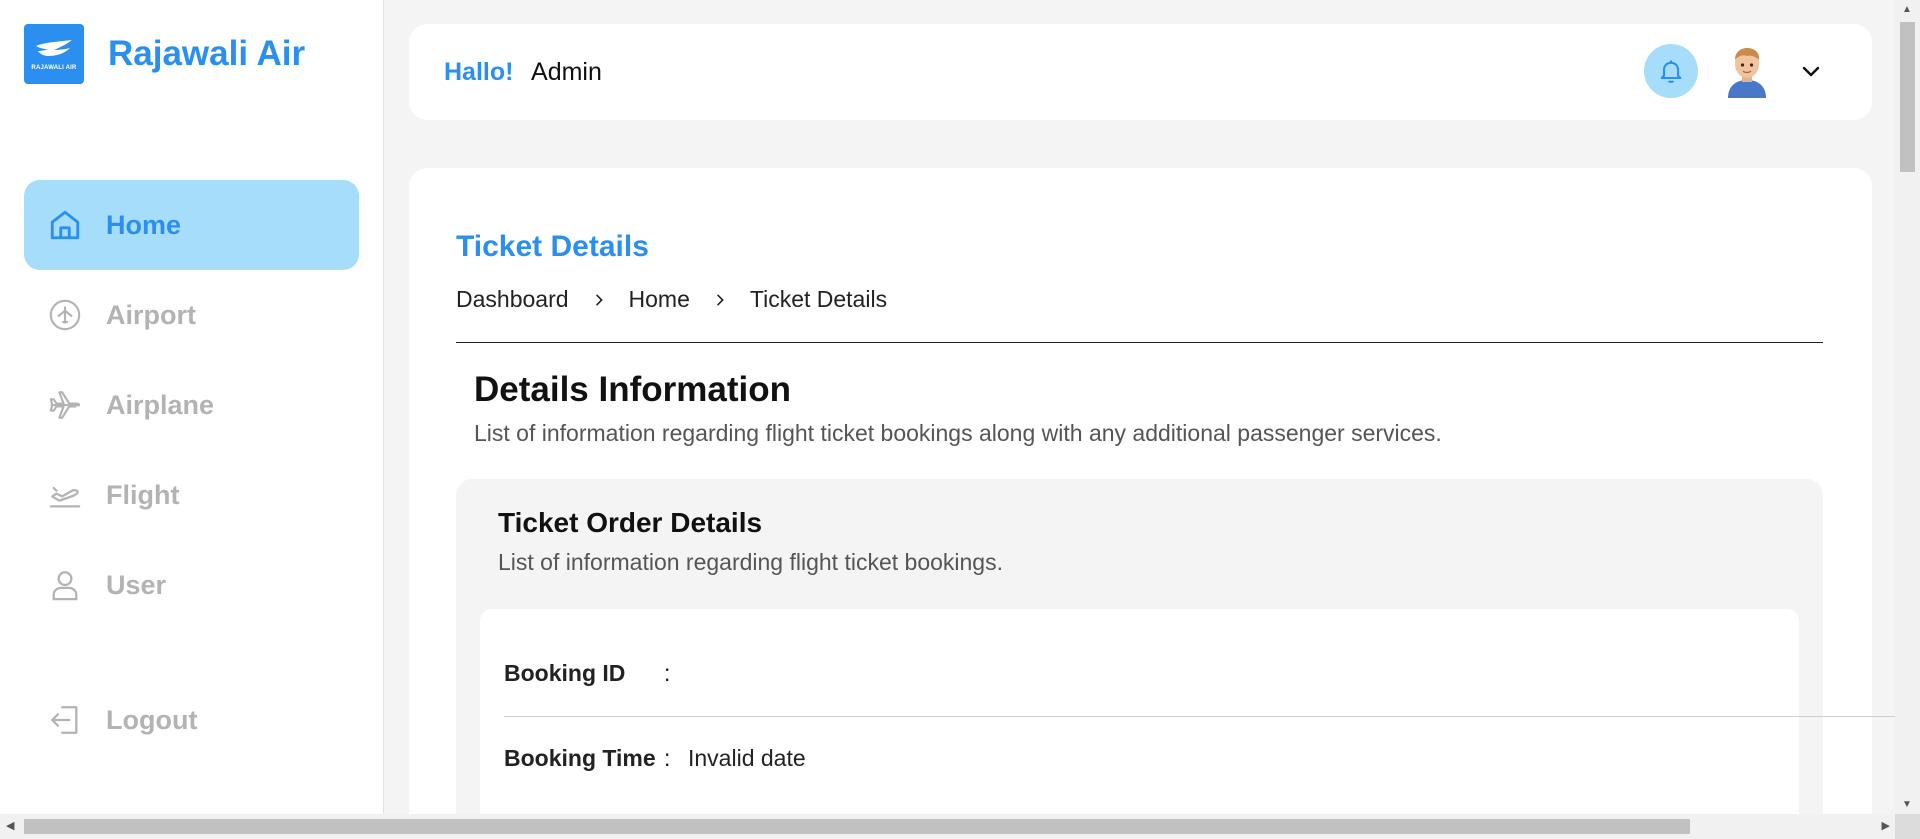 The height and width of the screenshot is (839, 1920). Describe the element at coordinates (1907, 826) in the screenshot. I see `scrollbar-corner` at that location.